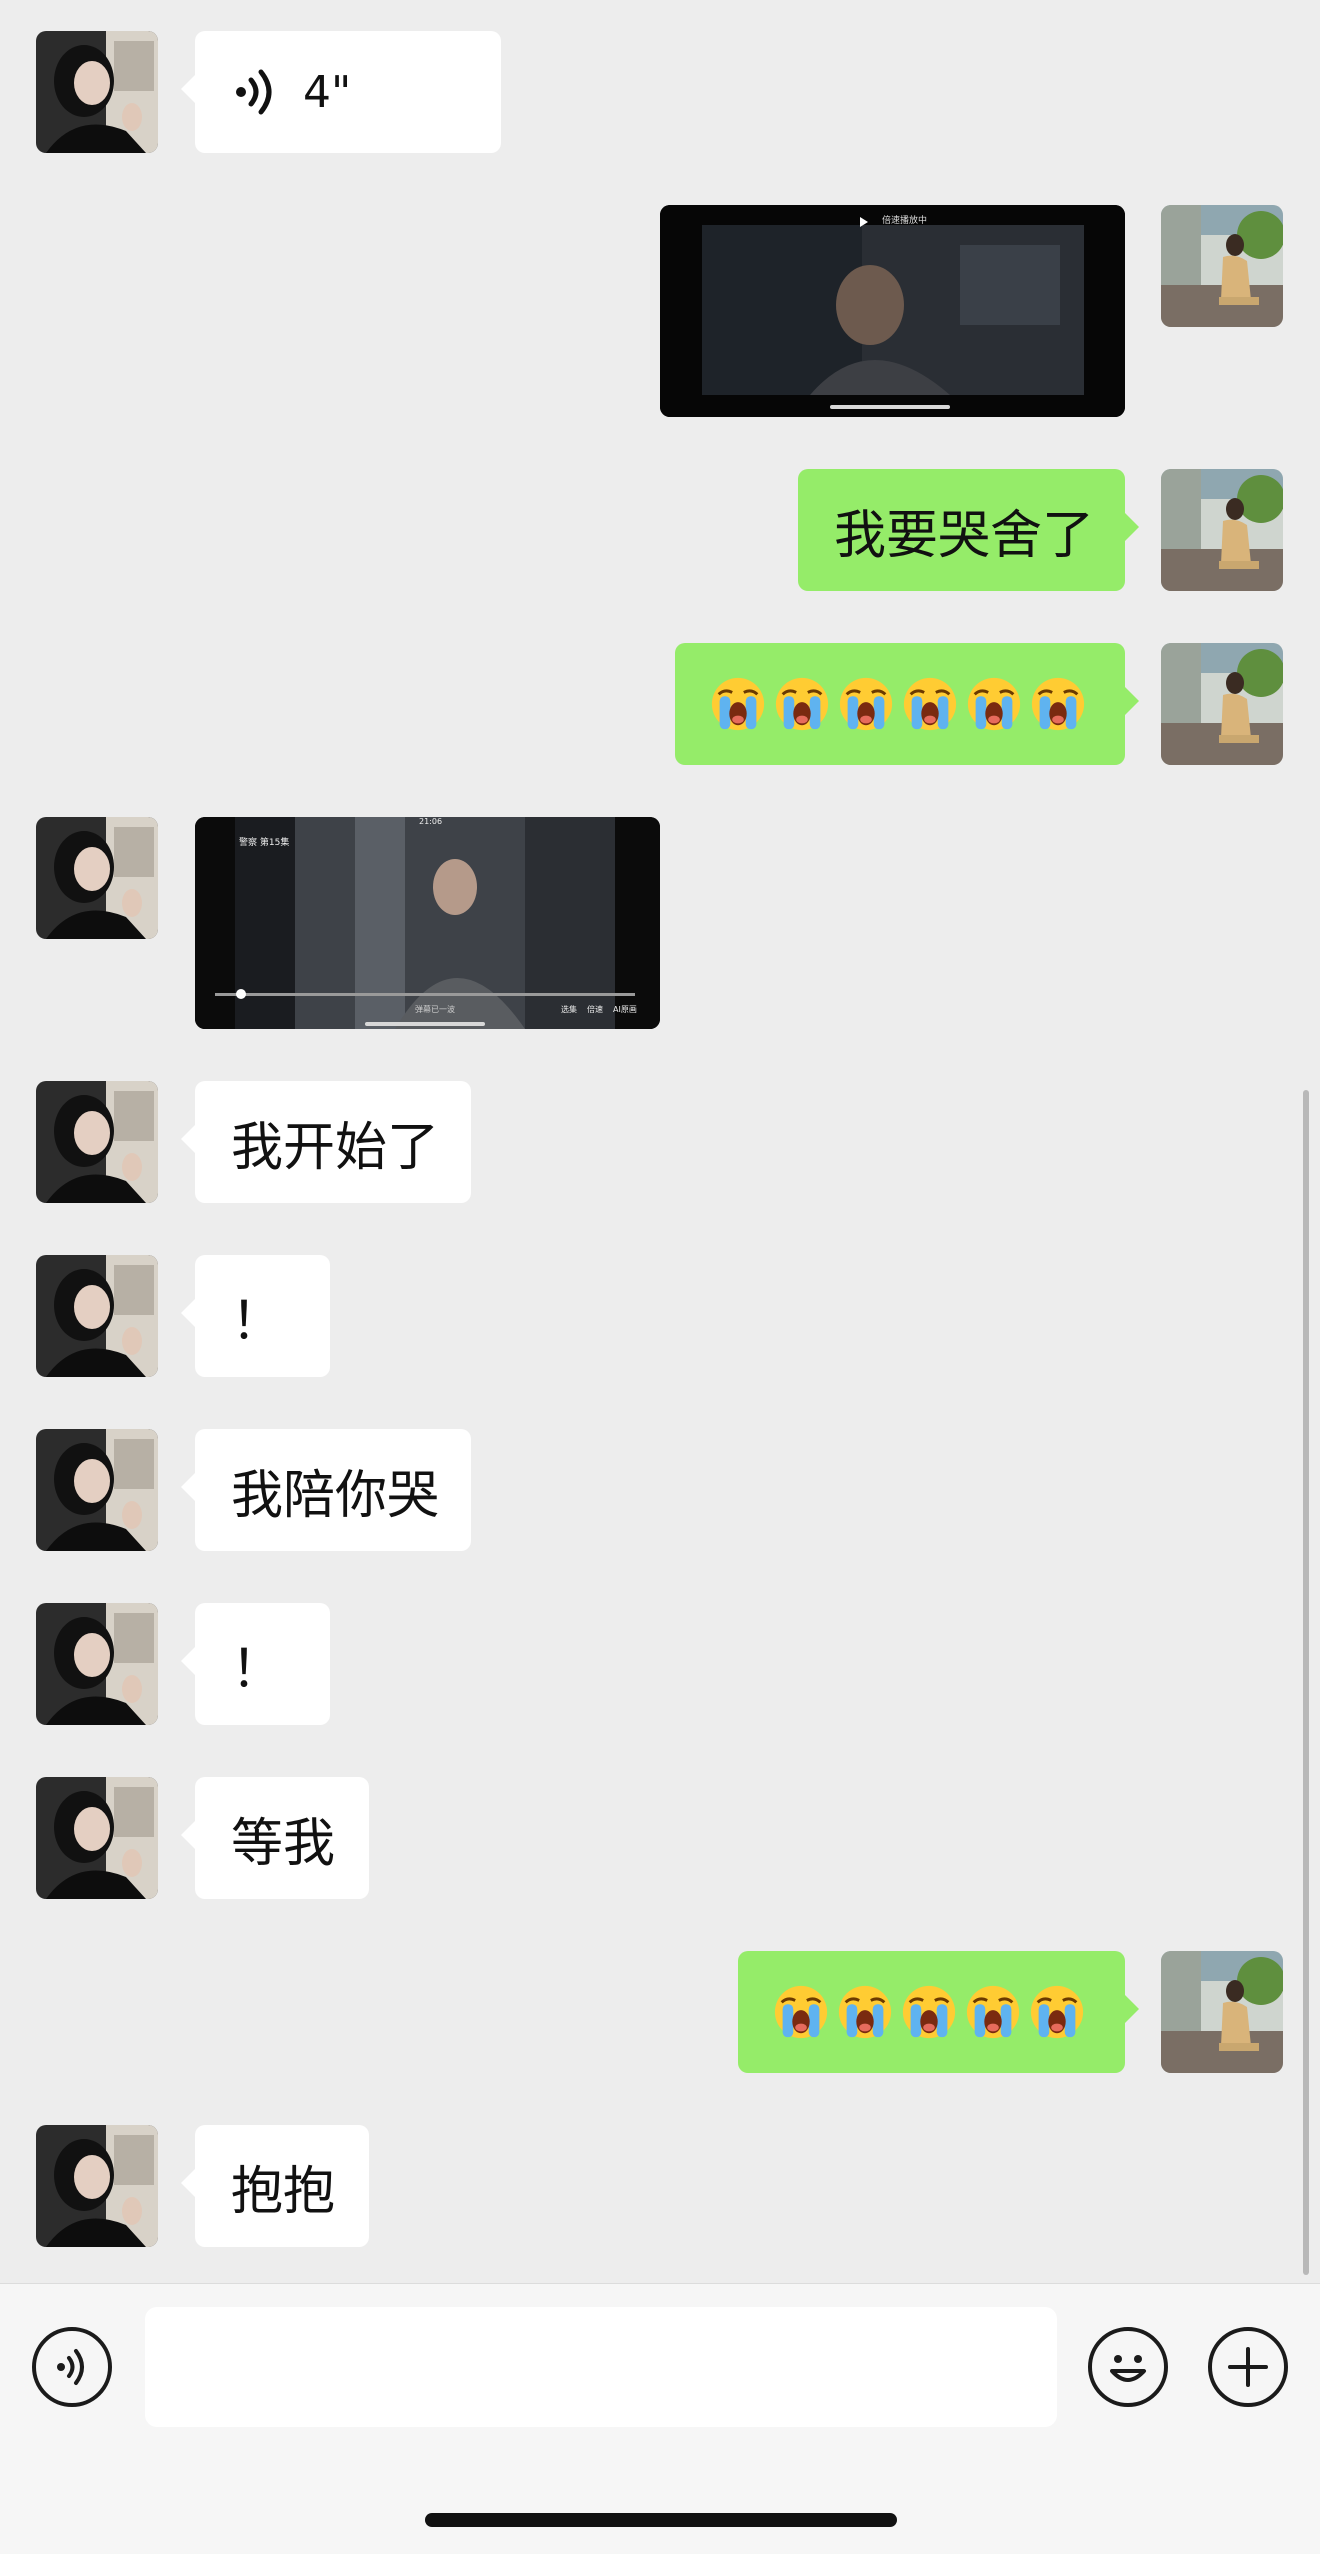 The height and width of the screenshot is (2554, 1320). I want to click on image-control-speed: 倍速, so click(595, 1009).